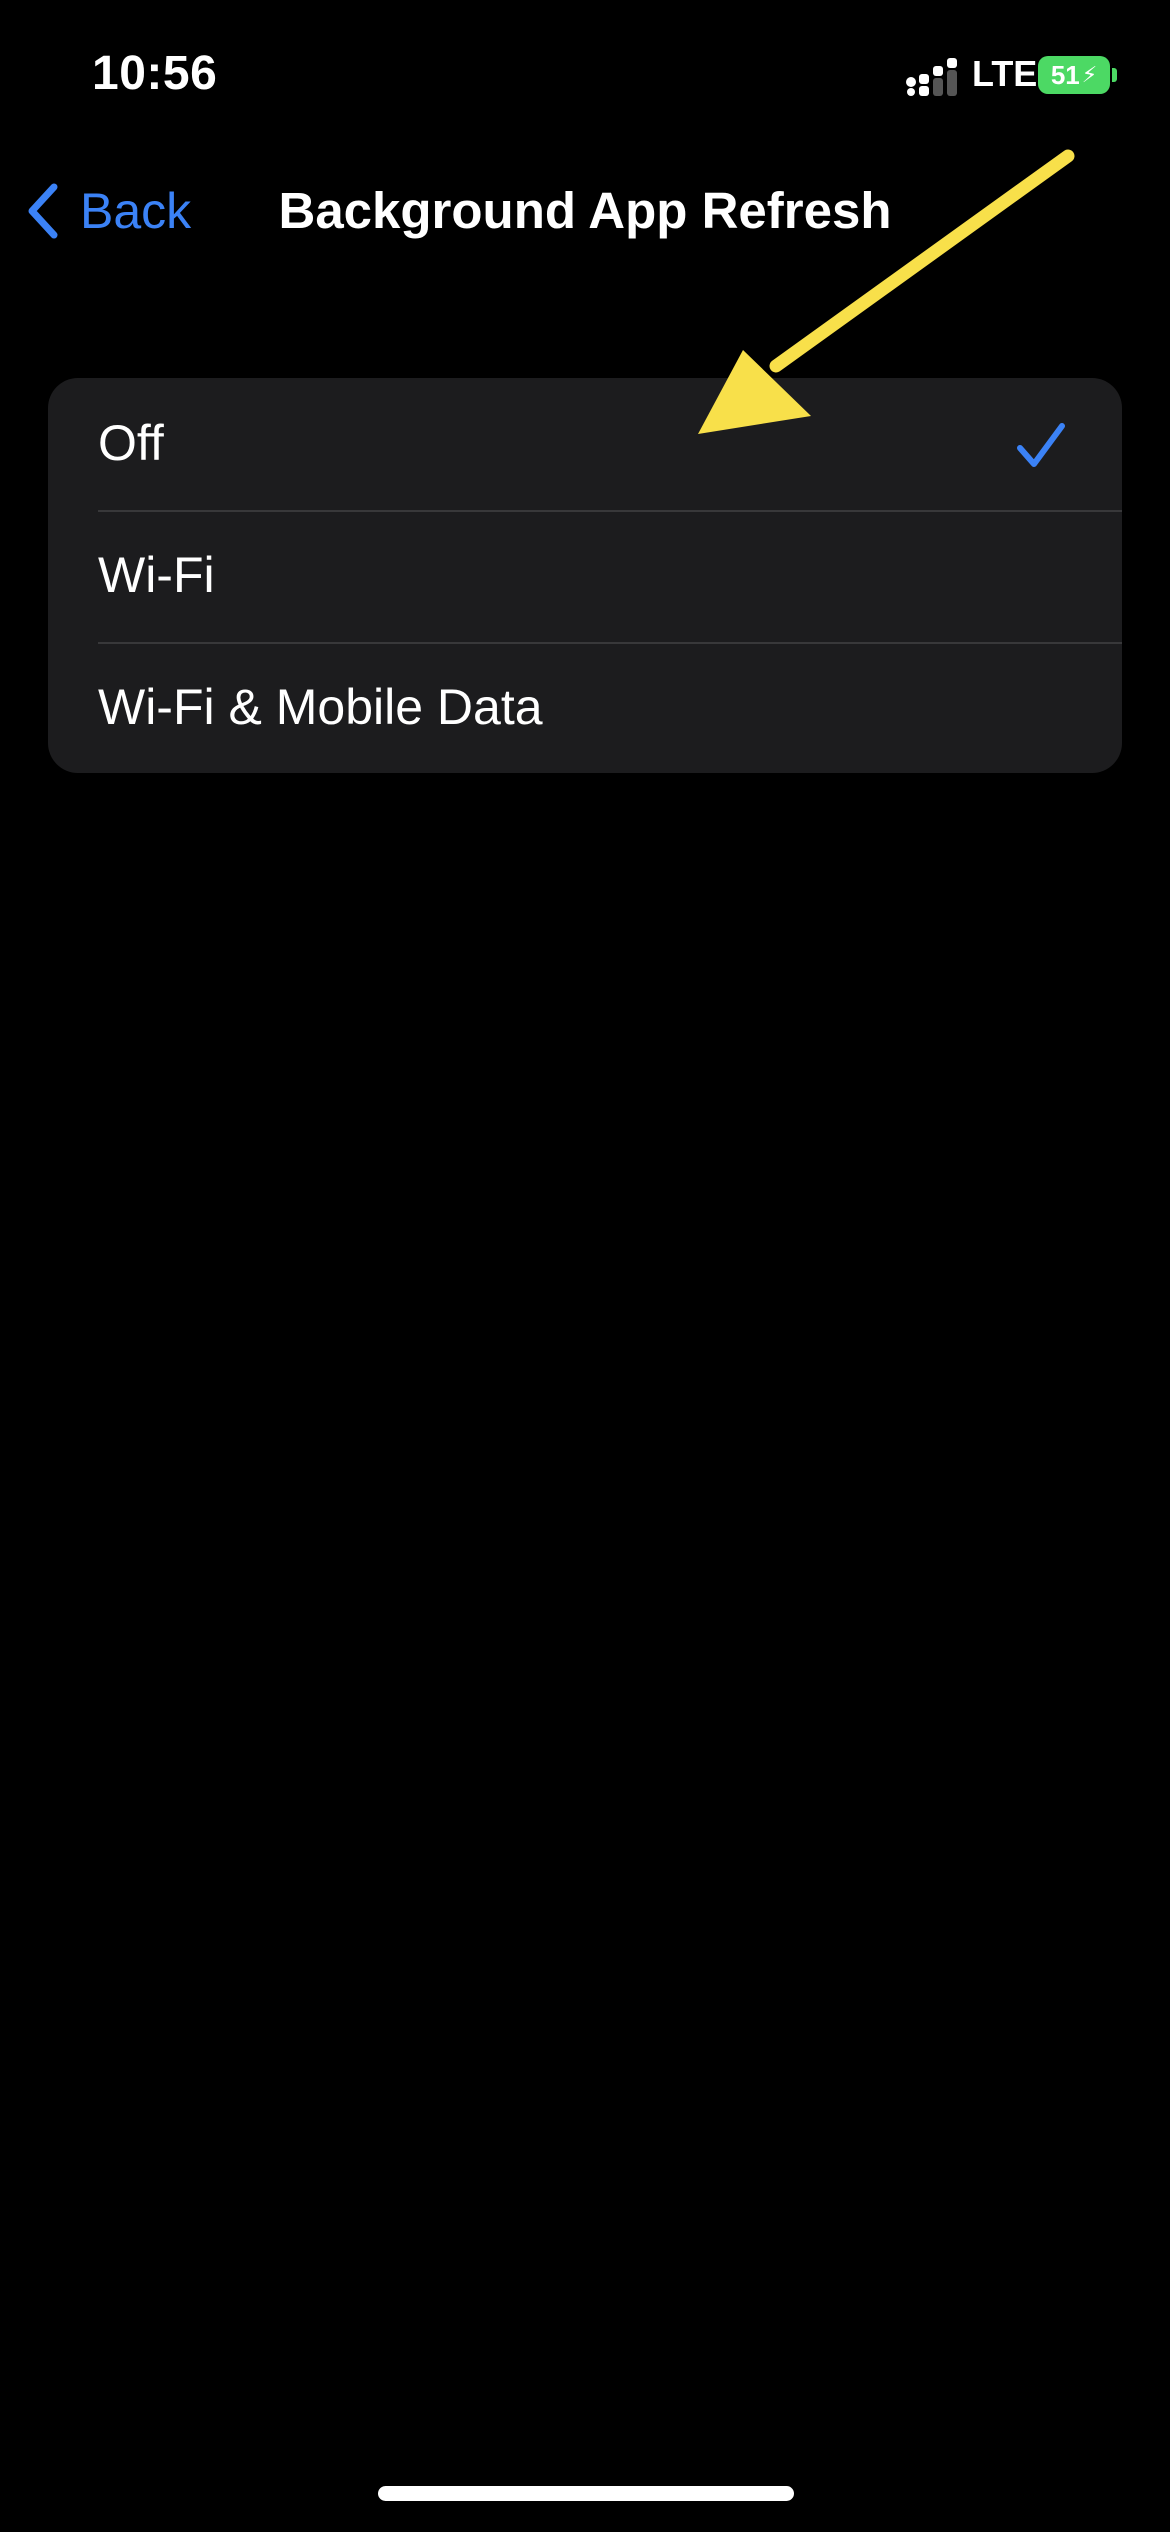 The image size is (1170, 2532). Describe the element at coordinates (585, 707) in the screenshot. I see `option-wifi-and-mobile-data: Wi-Fi & Mobile Data` at that location.